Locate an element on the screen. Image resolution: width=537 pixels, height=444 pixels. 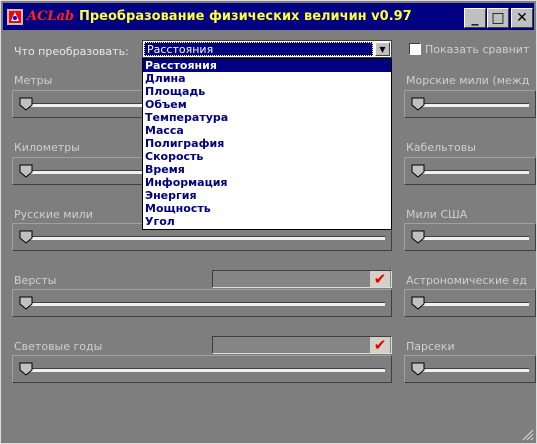
slider-us-miles is located at coordinates (470, 237).